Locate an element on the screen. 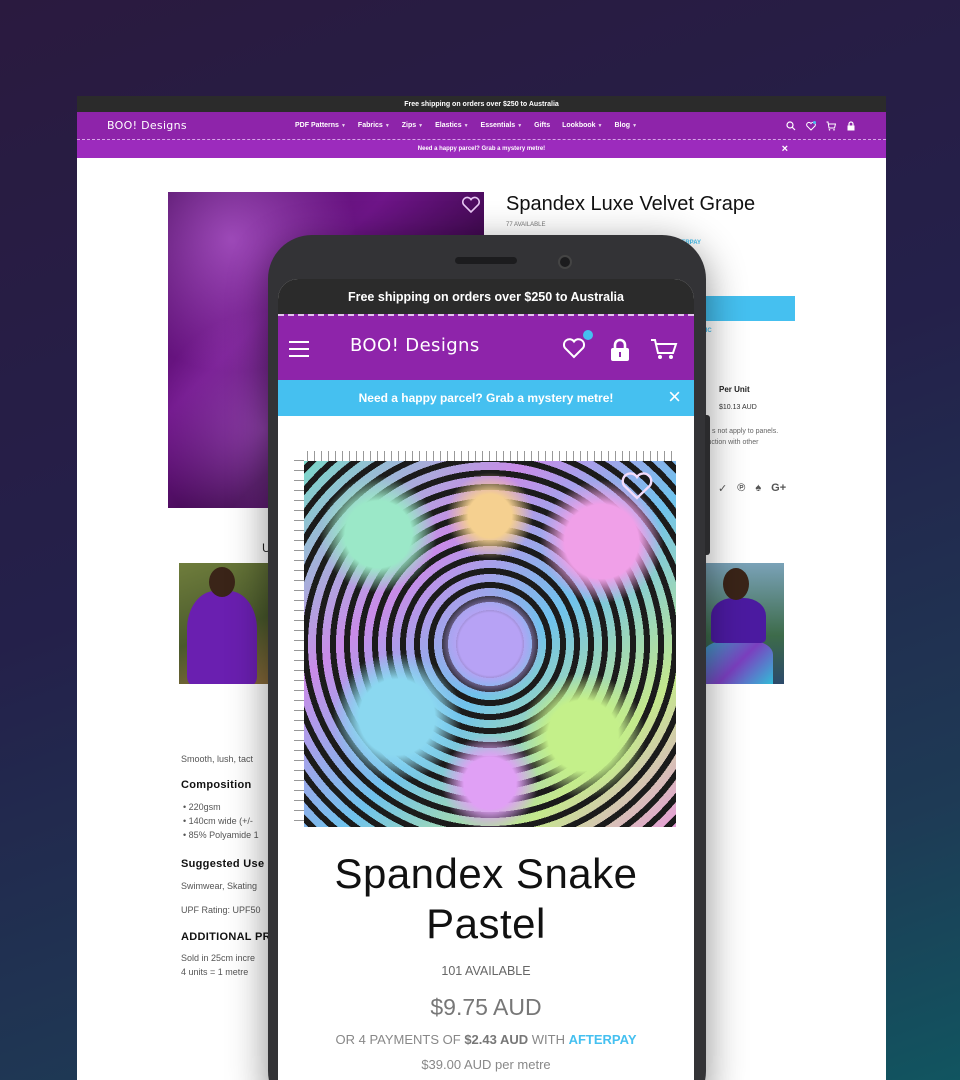 The image size is (960, 1080). stock-available: 77 AVAILABLE is located at coordinates (526, 225).